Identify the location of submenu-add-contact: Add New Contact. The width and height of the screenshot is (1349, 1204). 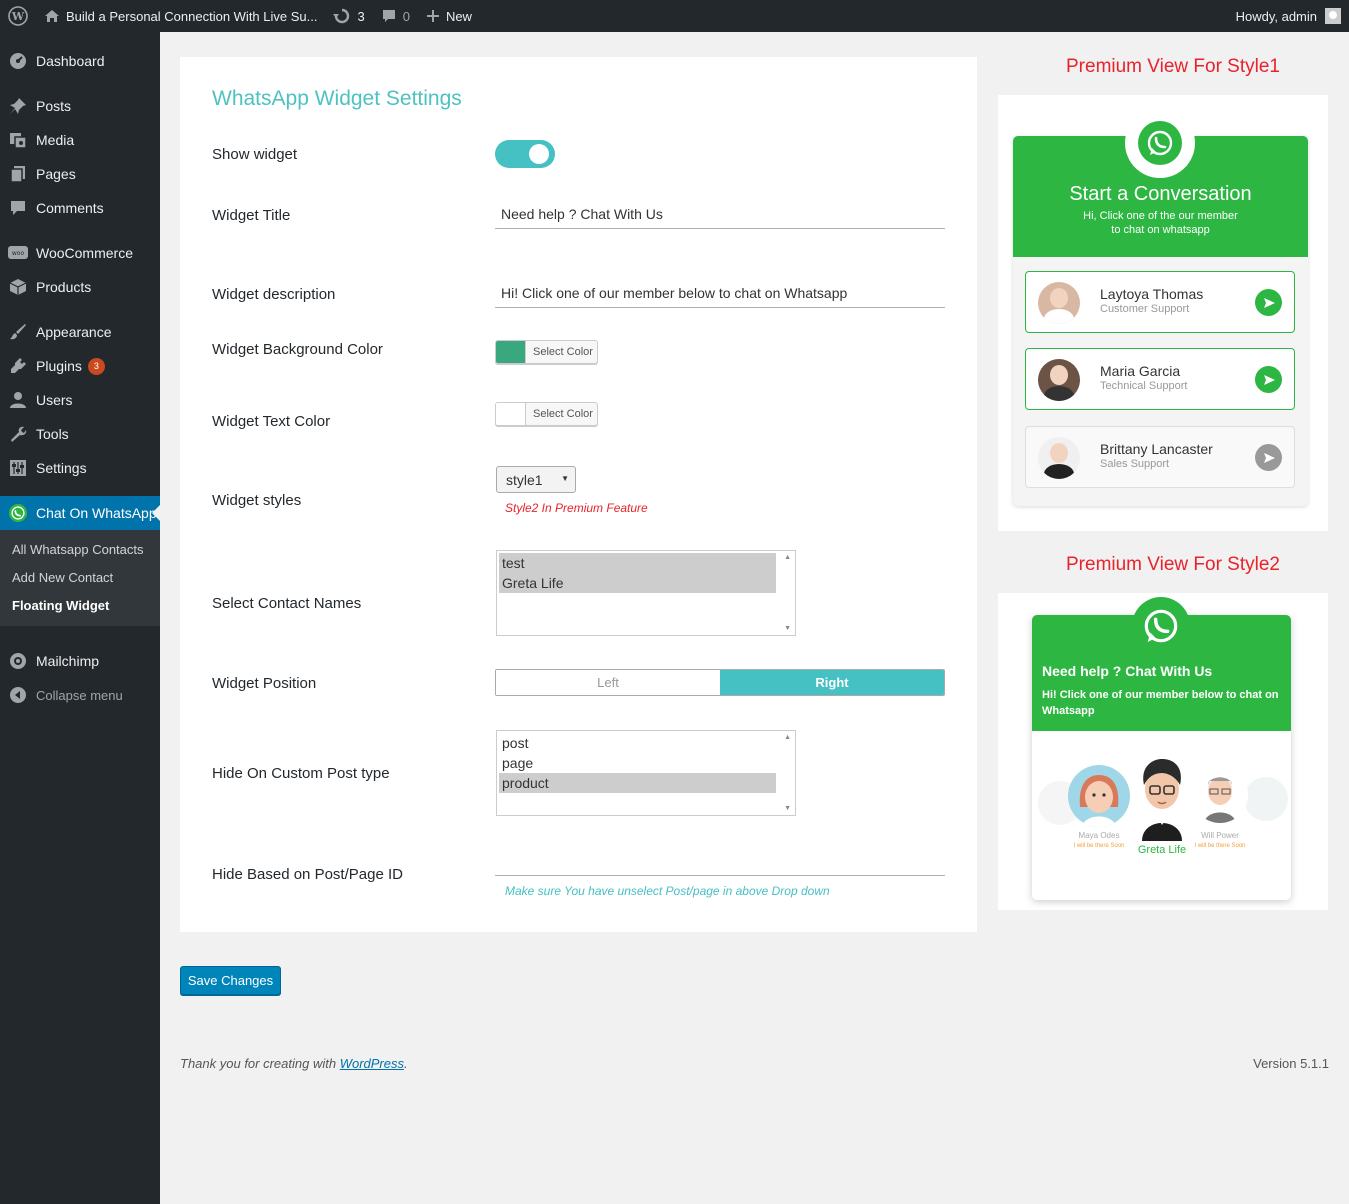
(80, 578).